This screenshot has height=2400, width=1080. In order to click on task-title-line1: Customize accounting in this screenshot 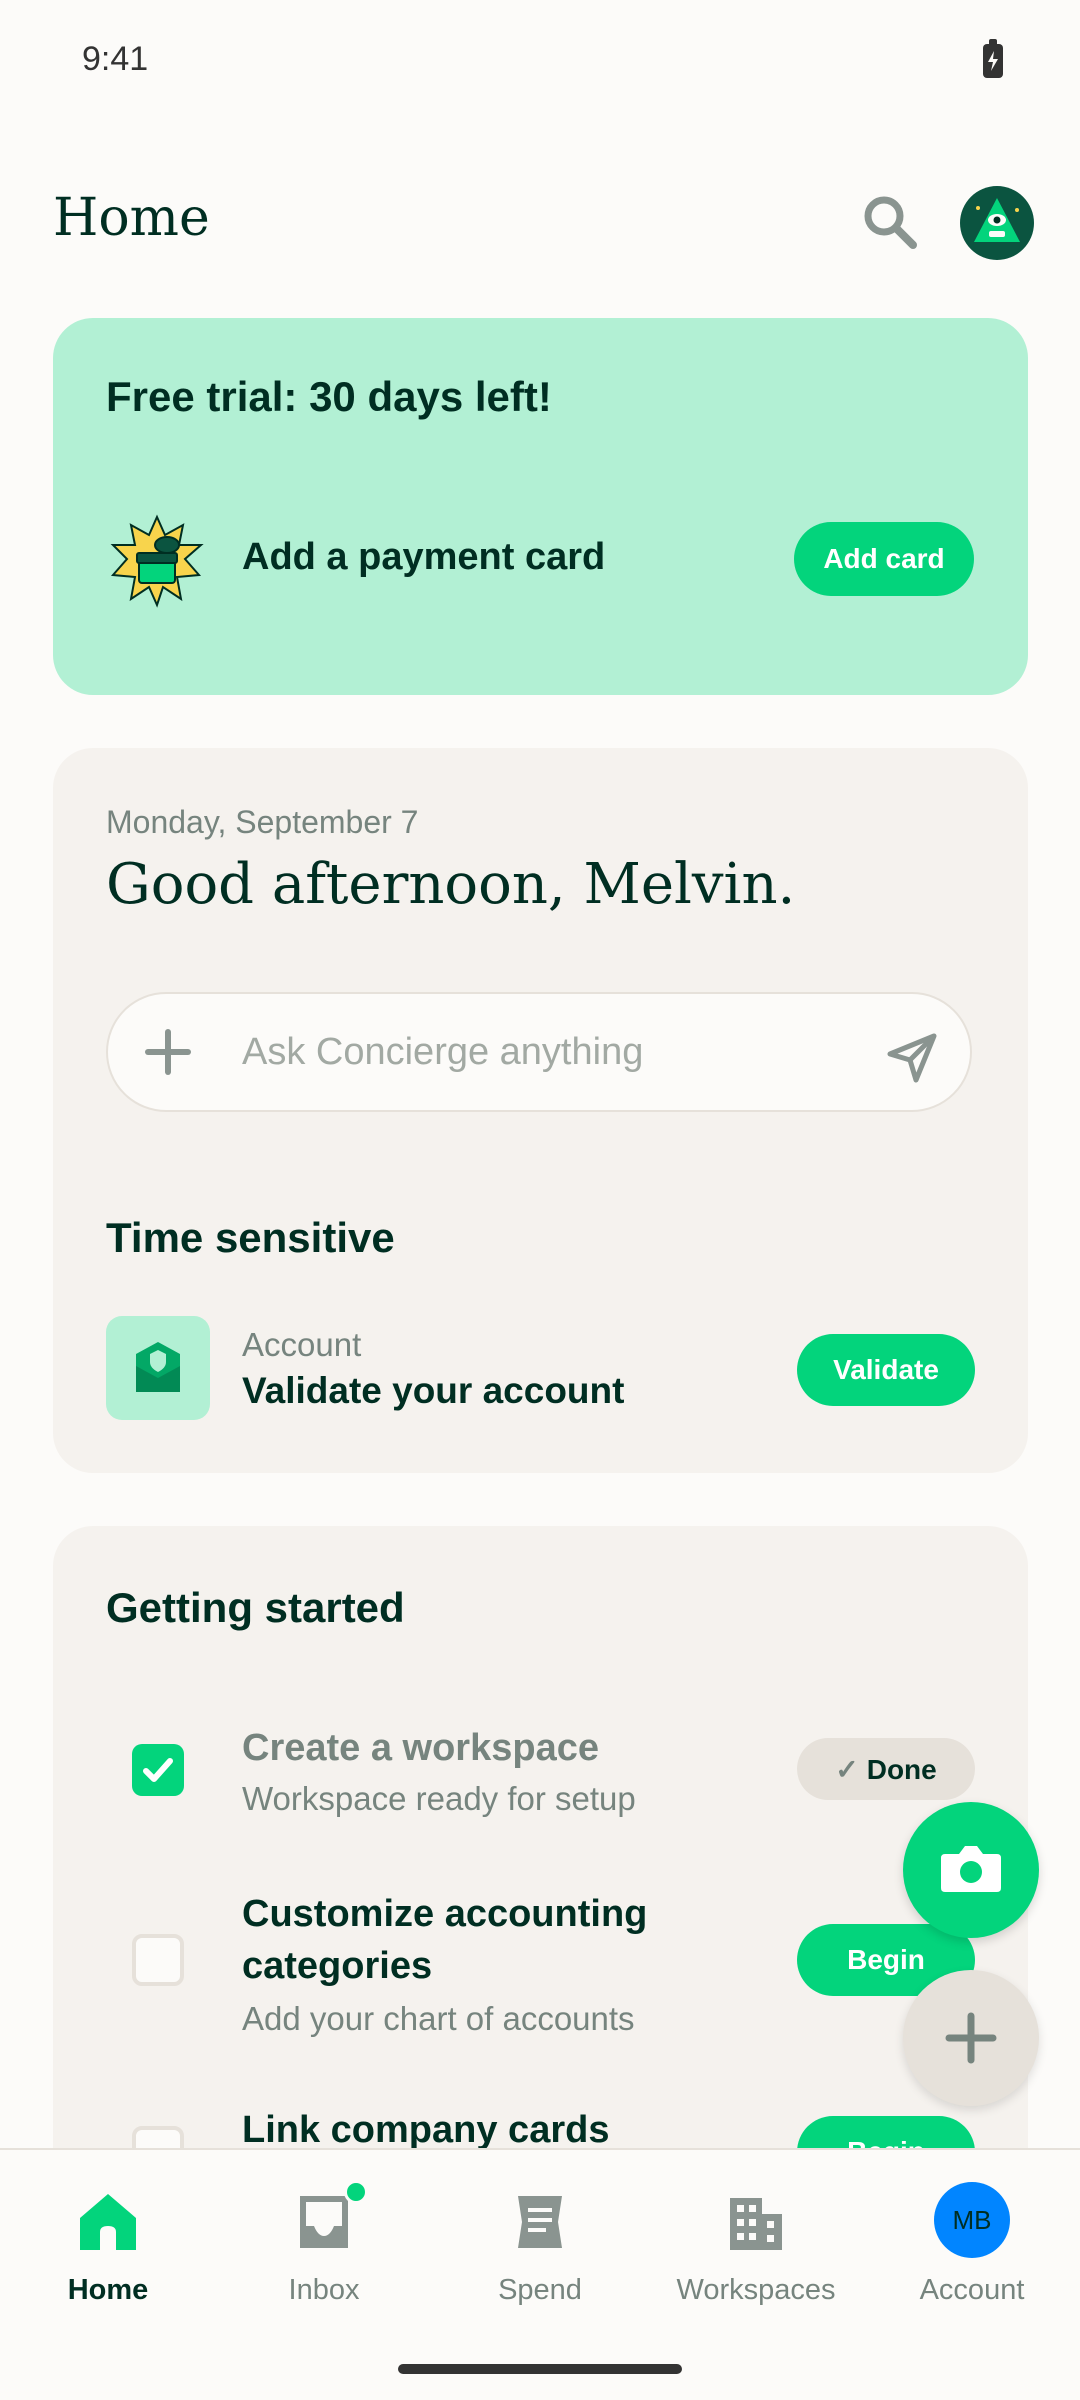, I will do `click(445, 1914)`.